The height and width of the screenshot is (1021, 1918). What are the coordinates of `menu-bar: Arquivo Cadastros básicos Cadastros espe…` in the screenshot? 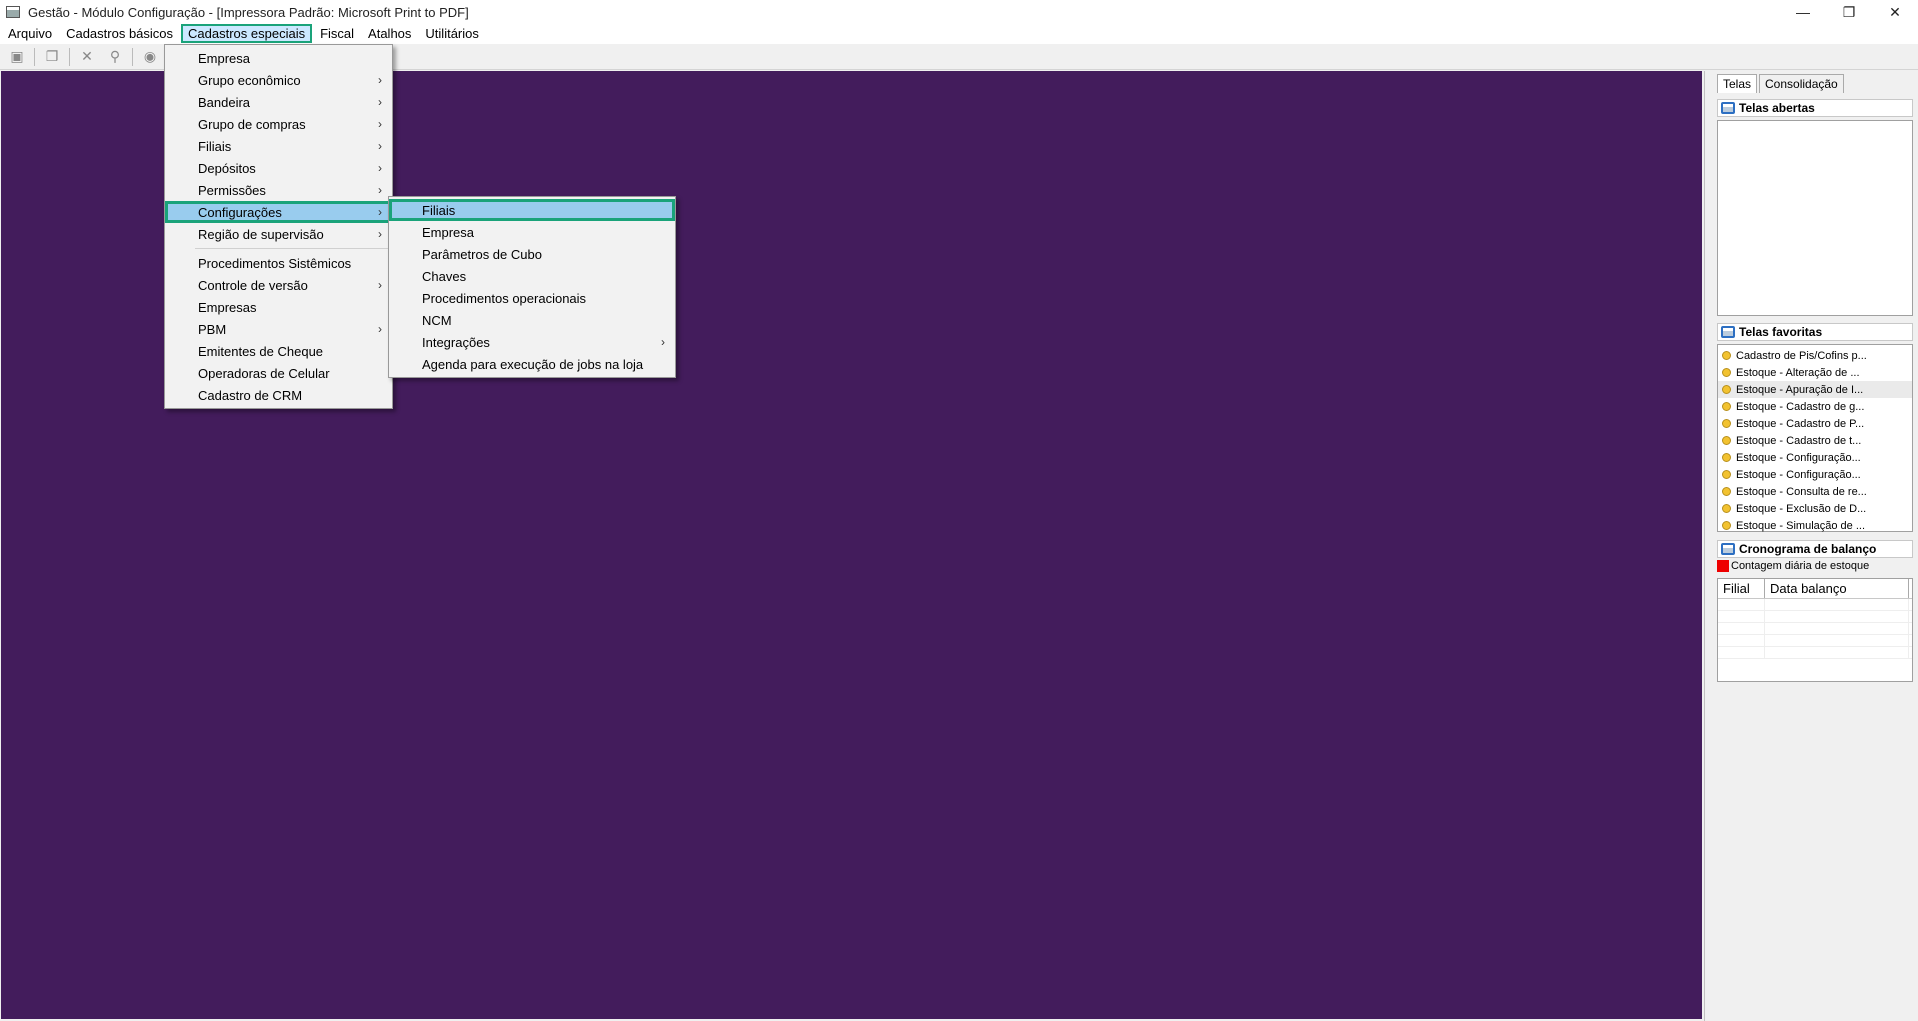 It's located at (959, 33).